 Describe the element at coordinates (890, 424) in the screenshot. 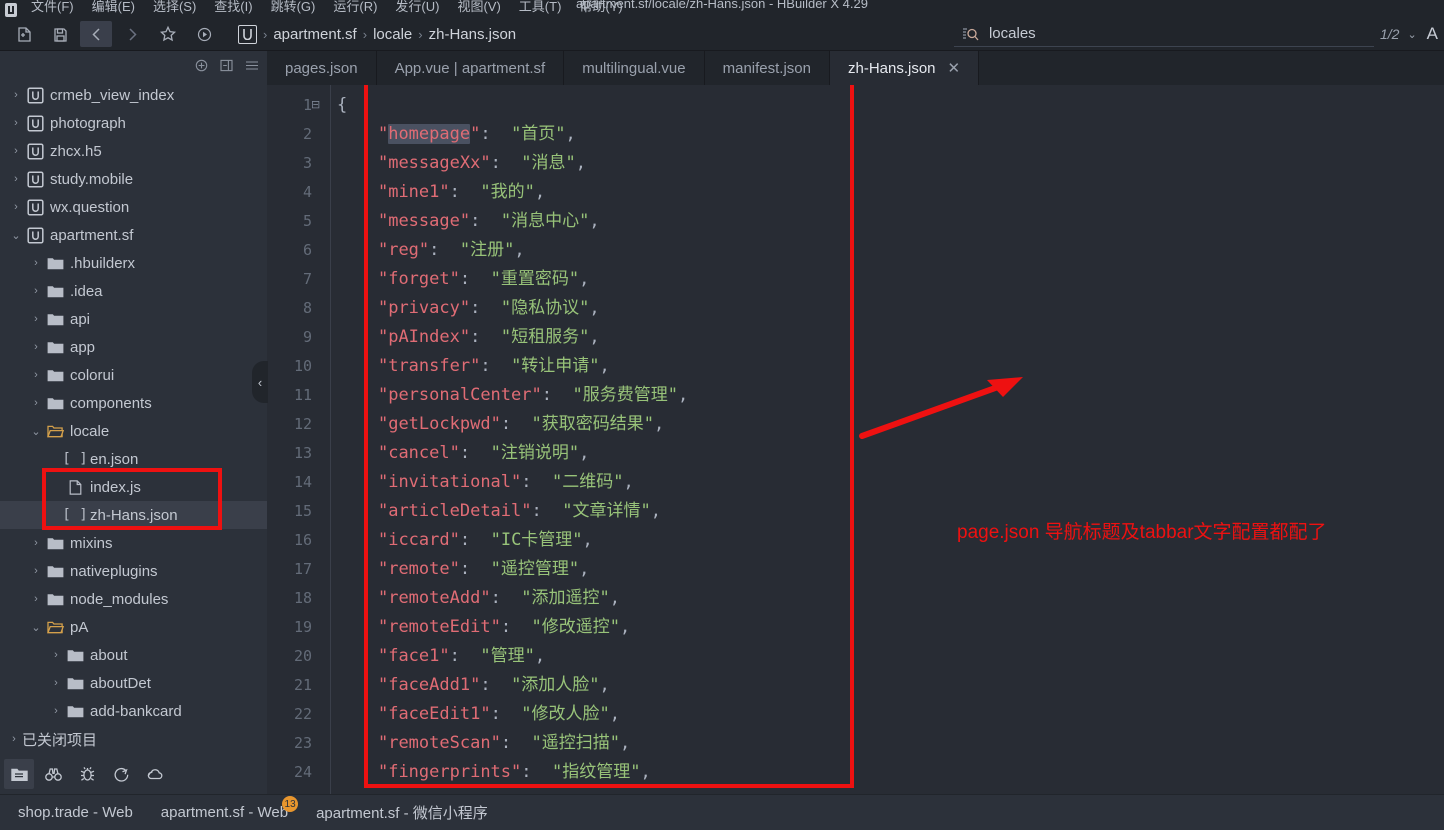

I see `code-line: "getLockpwd": "获取密码结果",` at that location.